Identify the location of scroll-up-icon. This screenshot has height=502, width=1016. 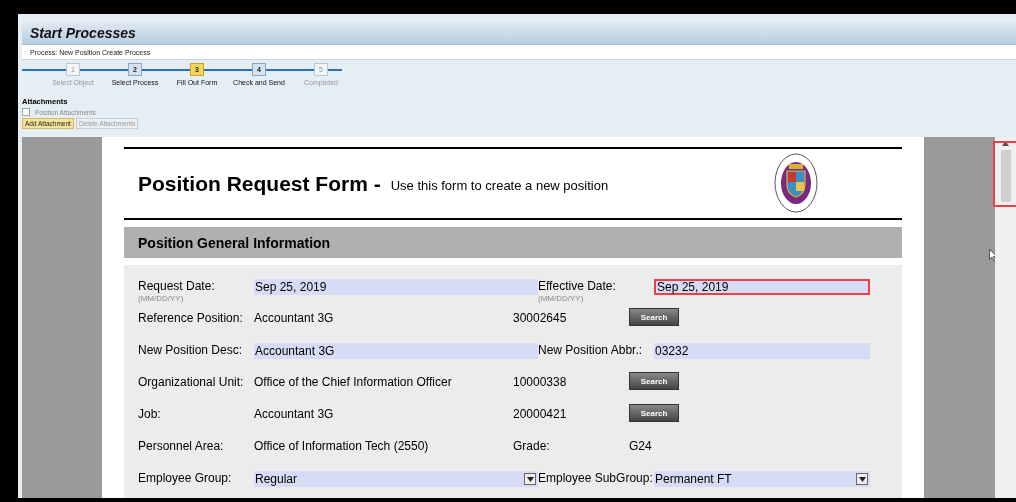
(1005, 143).